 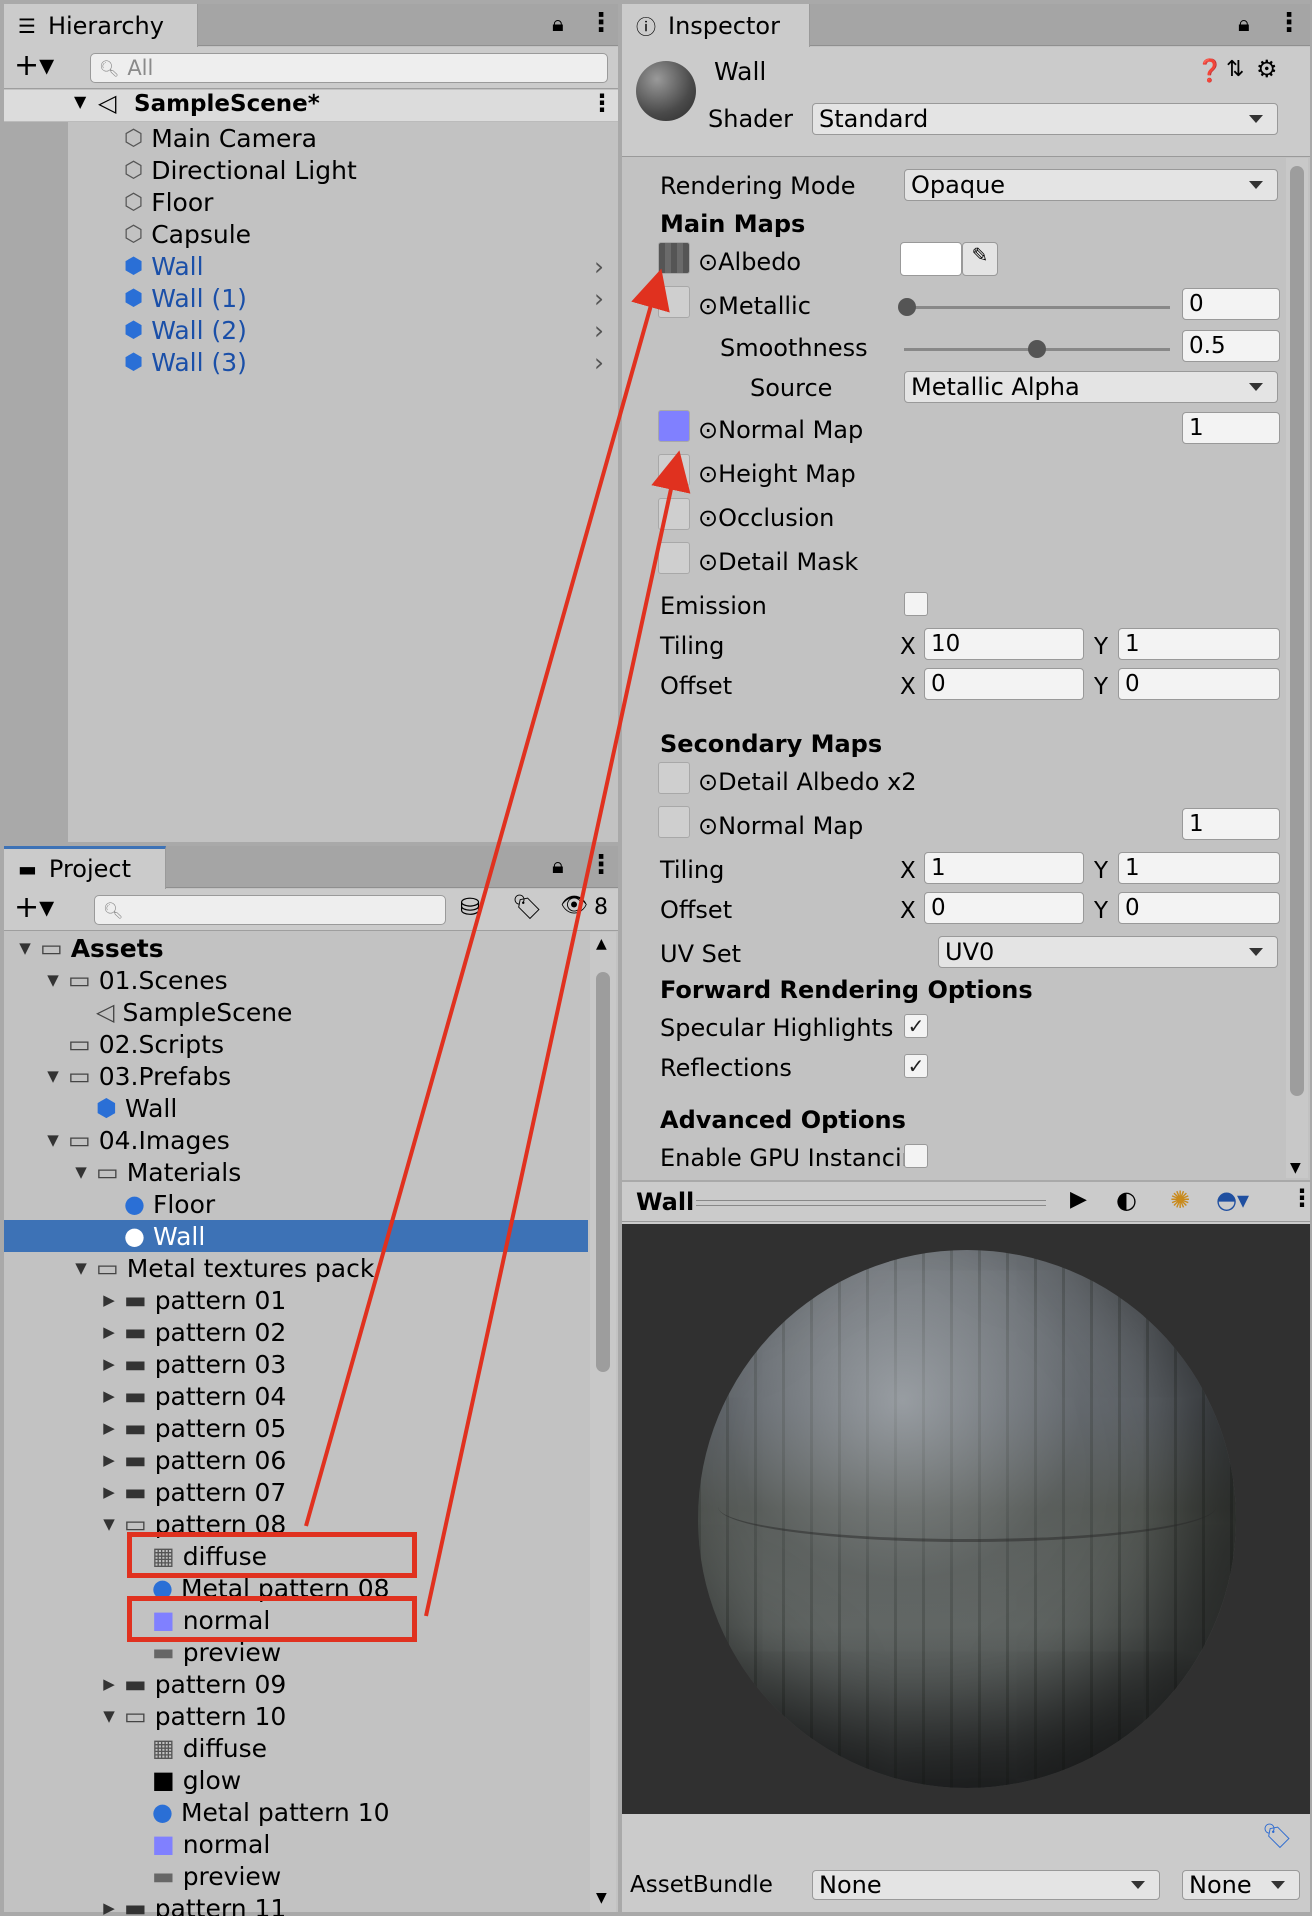 What do you see at coordinates (1241, 1885) in the screenshot?
I see `assetbundle-variant-dropdown: None` at bounding box center [1241, 1885].